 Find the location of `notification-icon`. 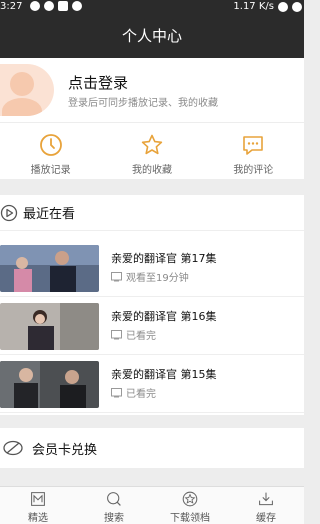

notification-icon is located at coordinates (35, 6).